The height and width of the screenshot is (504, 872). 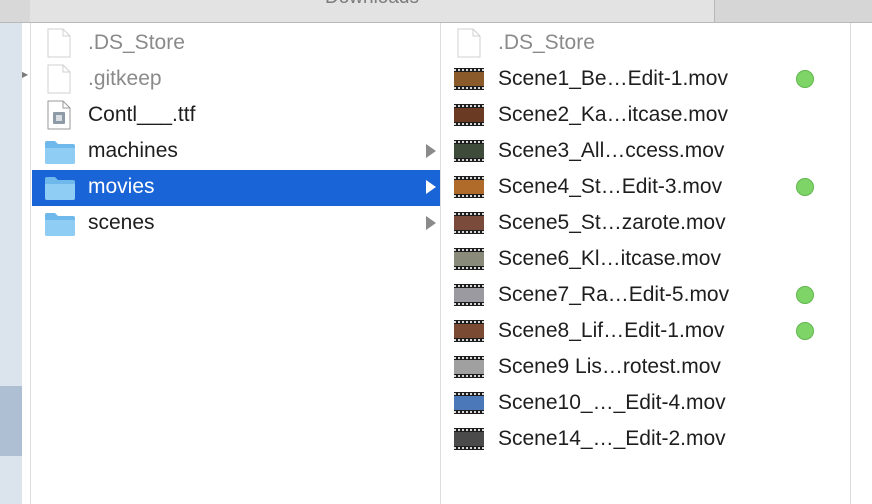 I want to click on downloads-item-scenes: scenes, so click(x=236, y=224).